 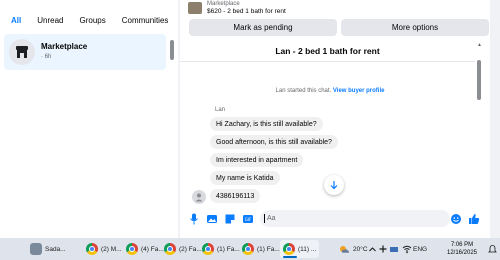 I want to click on app-tray-icon, so click(x=394, y=249).